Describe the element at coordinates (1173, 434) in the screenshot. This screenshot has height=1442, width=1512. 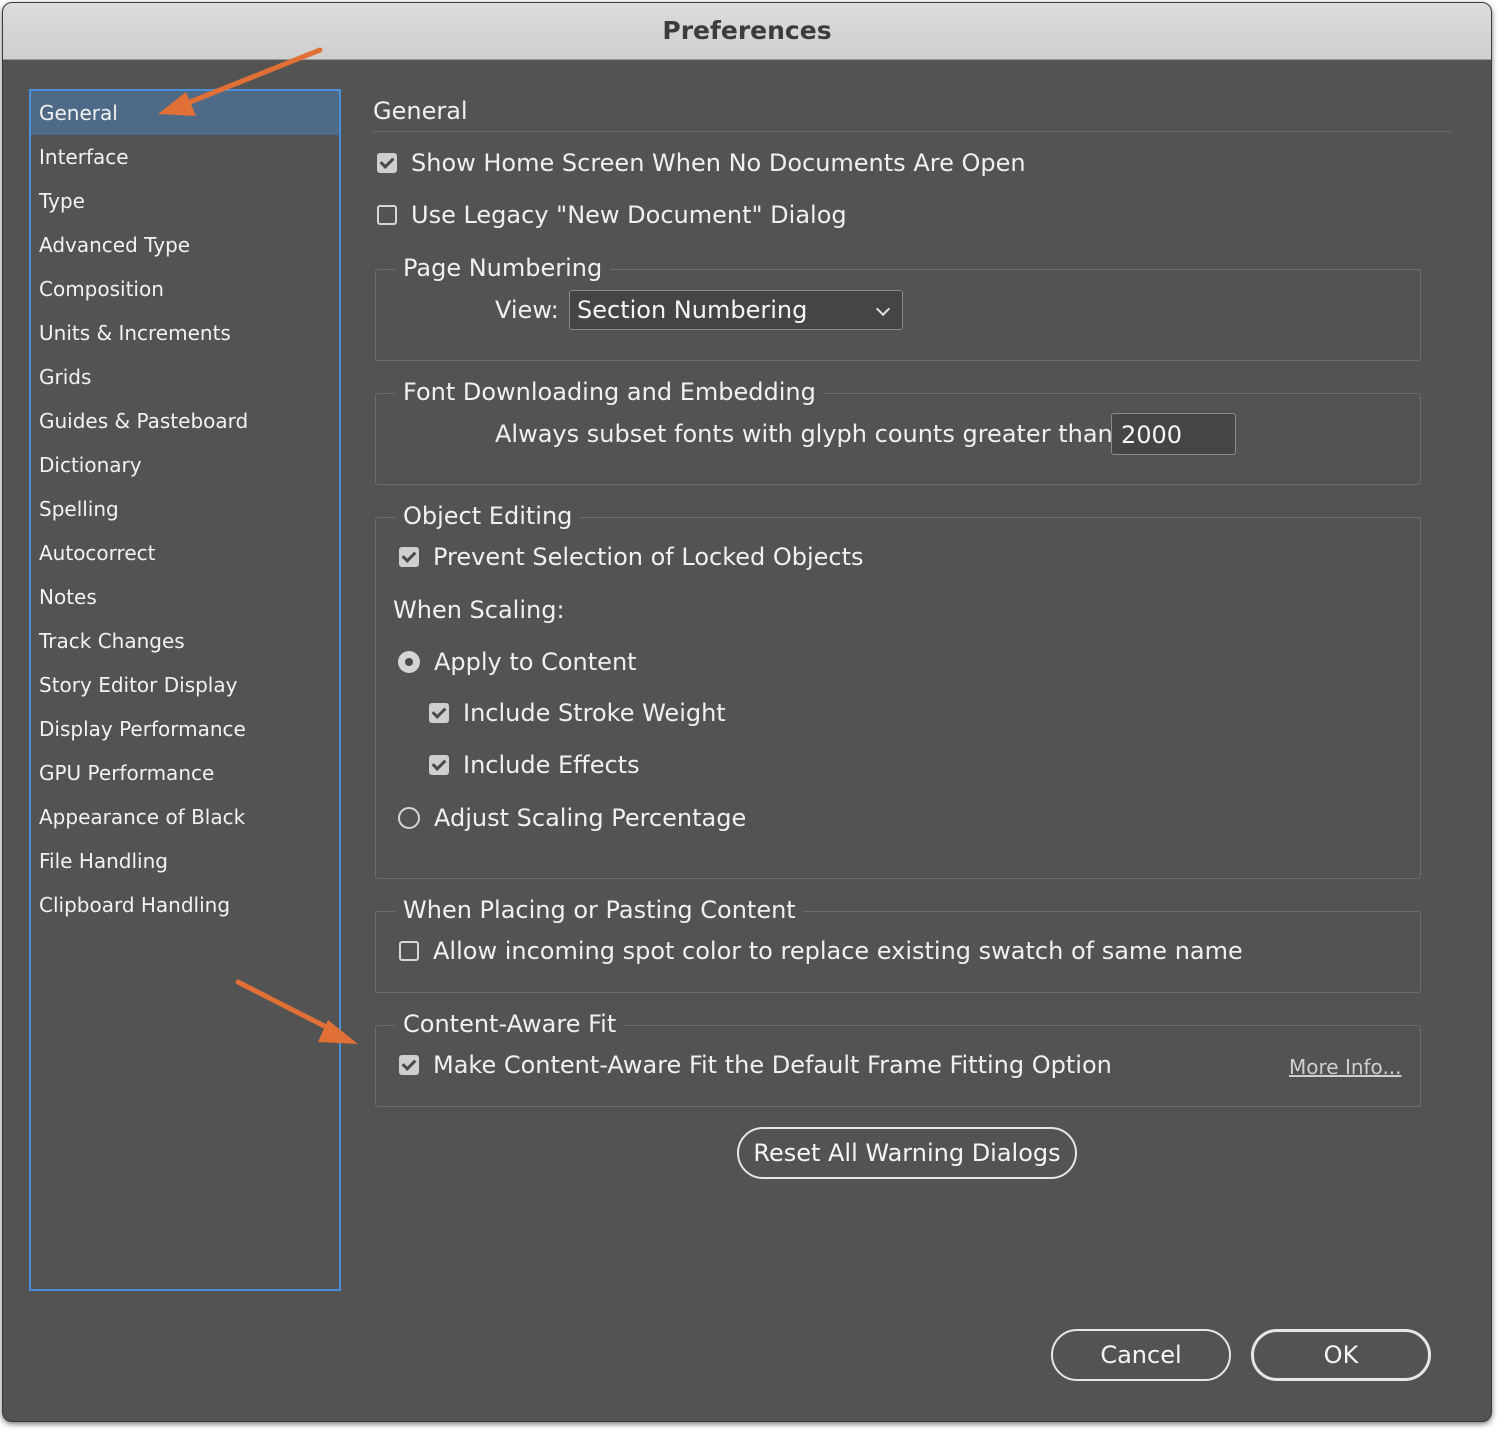
I see `glyph-count-input: 2000` at that location.